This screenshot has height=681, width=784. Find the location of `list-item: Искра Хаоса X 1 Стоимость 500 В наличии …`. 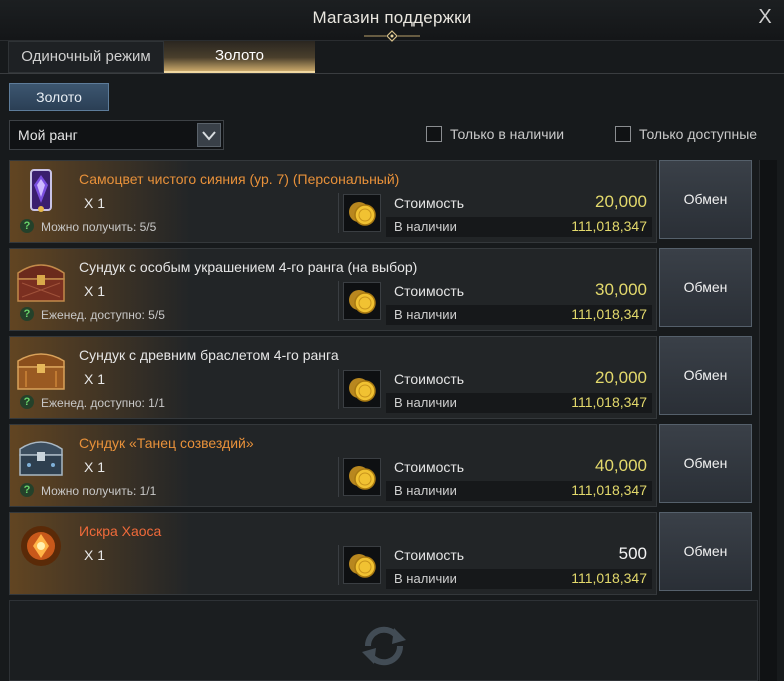

list-item: Искра Хаоса X 1 Стоимость 500 В наличии … is located at coordinates (383, 553).